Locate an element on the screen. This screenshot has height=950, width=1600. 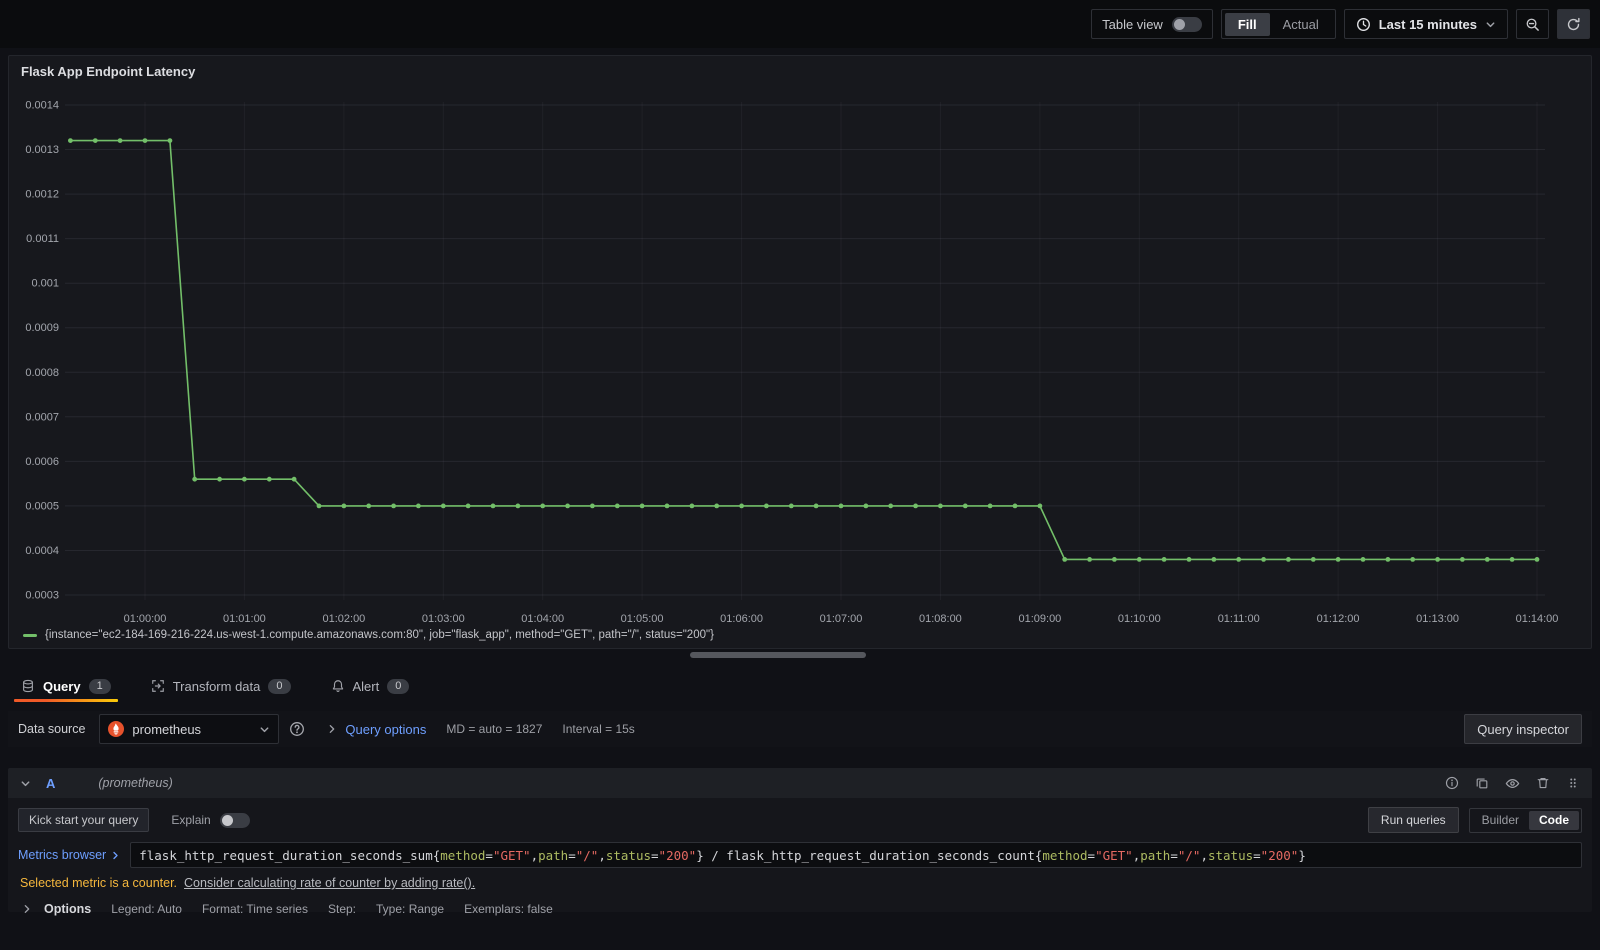
datasource-selected-value: prometheus is located at coordinates (167, 729).